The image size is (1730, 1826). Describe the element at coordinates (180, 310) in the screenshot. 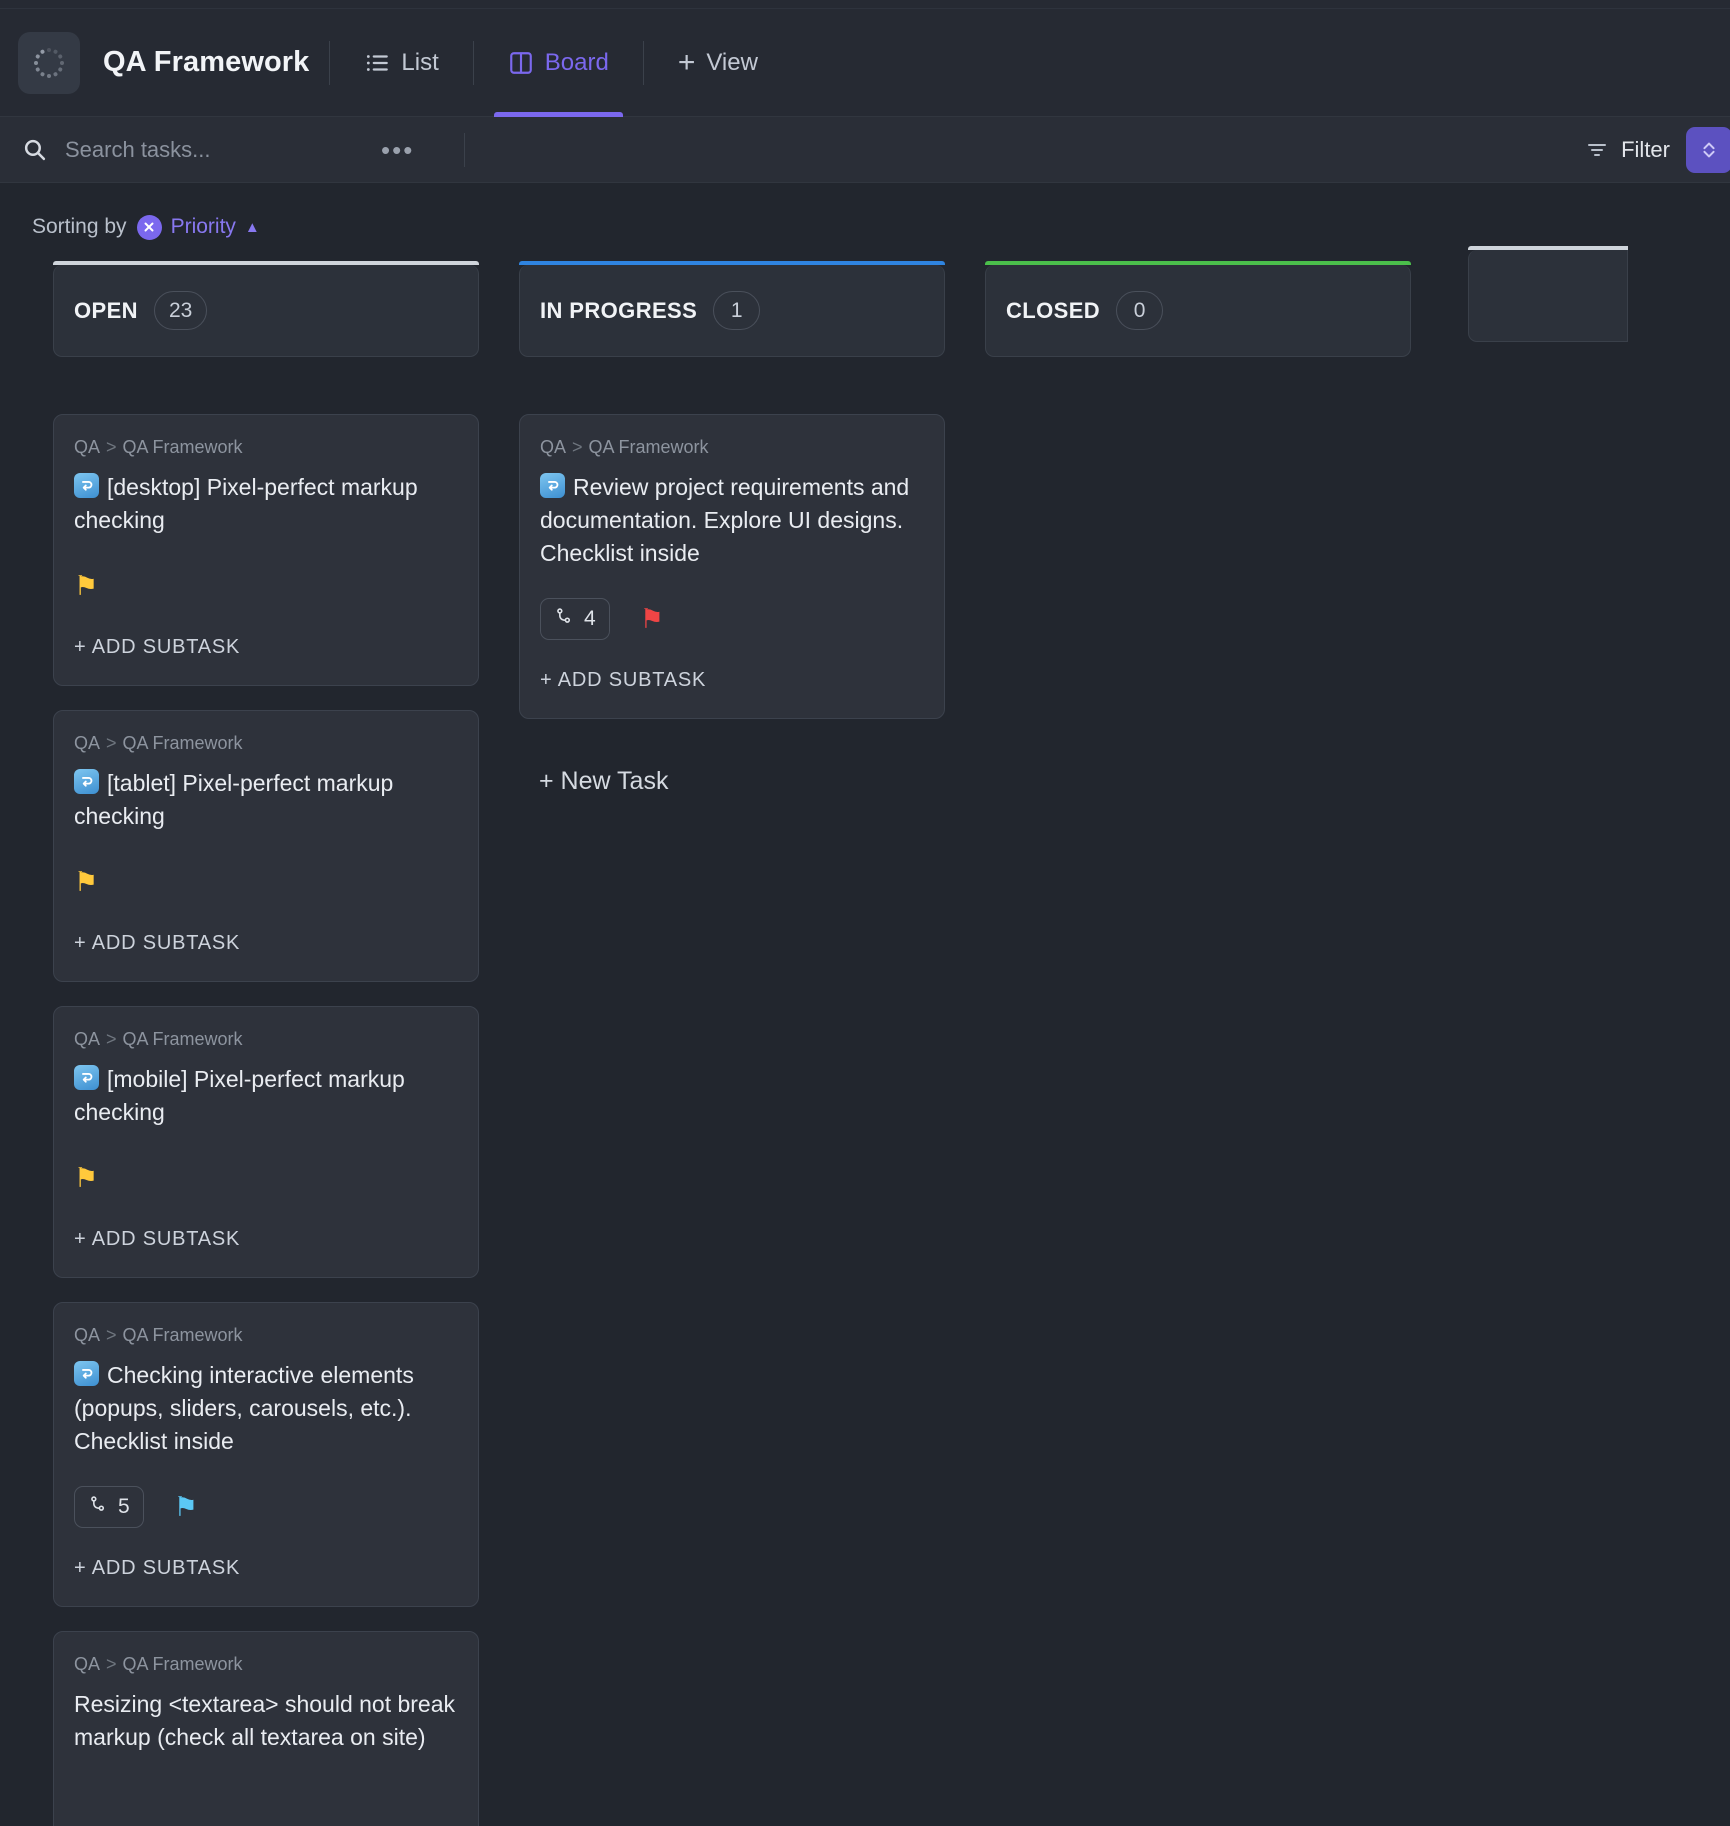

I see `column-count-badge: 23` at that location.